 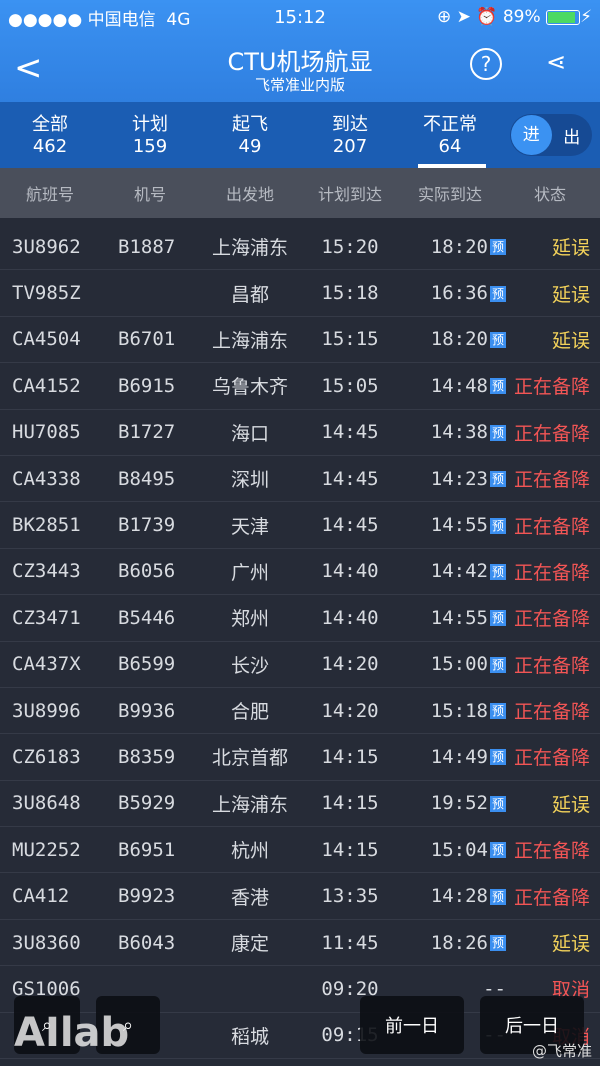 I want to click on flight-number: 3U8360, so click(x=46, y=942).